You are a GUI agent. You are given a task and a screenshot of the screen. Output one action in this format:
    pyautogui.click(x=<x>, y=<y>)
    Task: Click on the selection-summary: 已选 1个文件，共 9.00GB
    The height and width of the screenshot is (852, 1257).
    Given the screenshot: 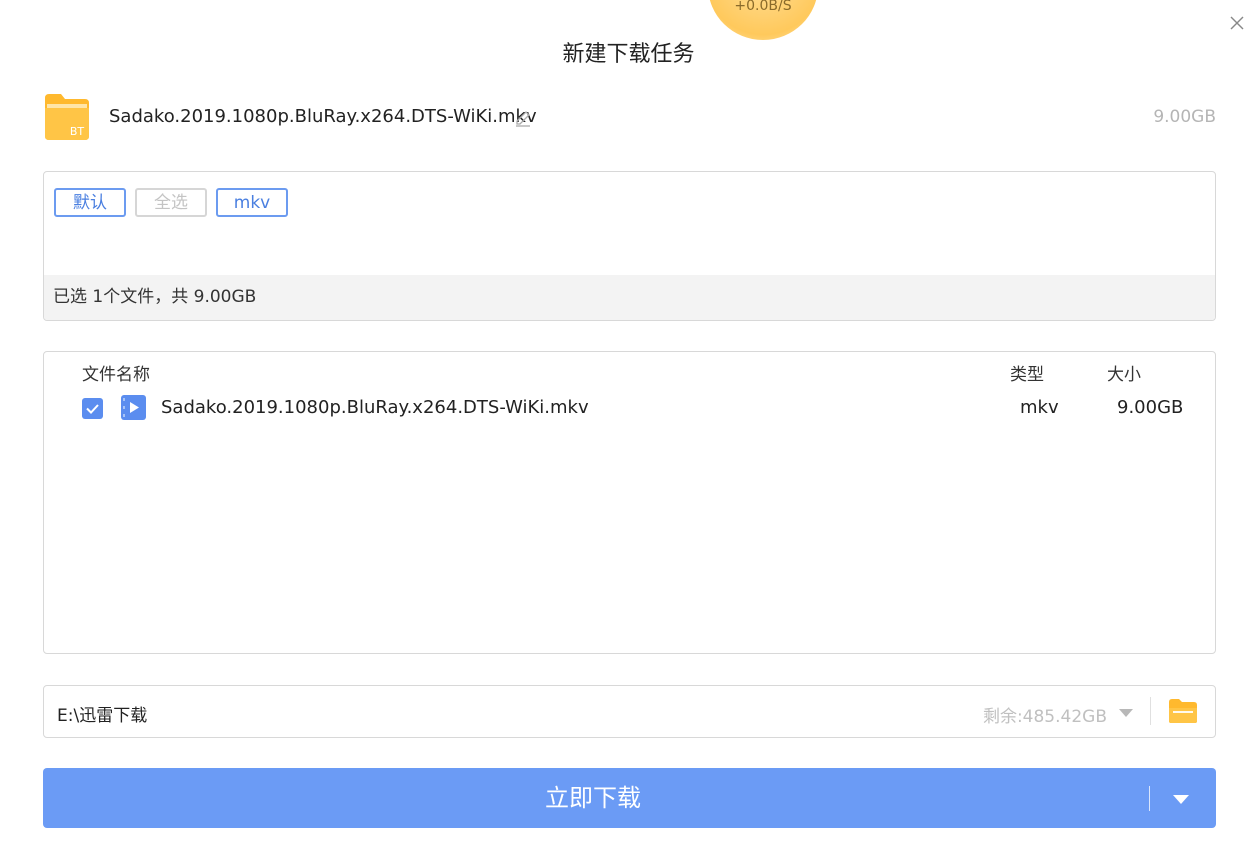 What is the action you would take?
    pyautogui.click(x=629, y=297)
    